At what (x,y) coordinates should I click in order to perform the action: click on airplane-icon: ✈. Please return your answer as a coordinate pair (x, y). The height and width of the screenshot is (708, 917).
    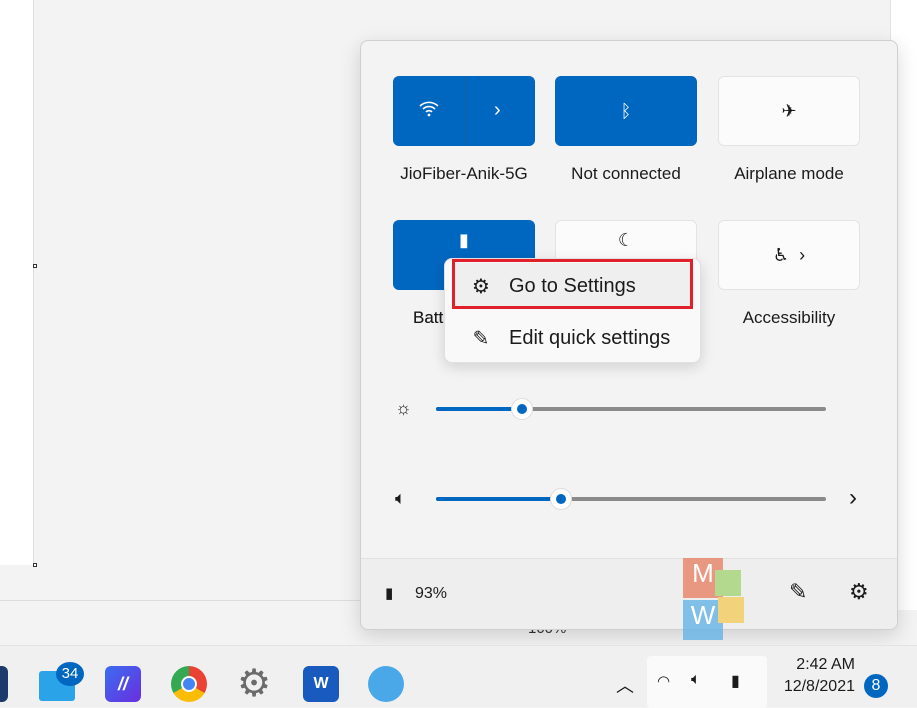
    Looking at the image, I should click on (789, 110).